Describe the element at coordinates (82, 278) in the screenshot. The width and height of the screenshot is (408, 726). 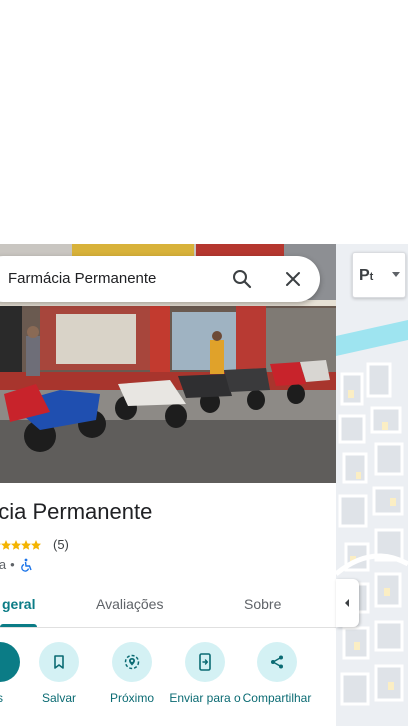
I see `search-input: Farmácia Permanente` at that location.